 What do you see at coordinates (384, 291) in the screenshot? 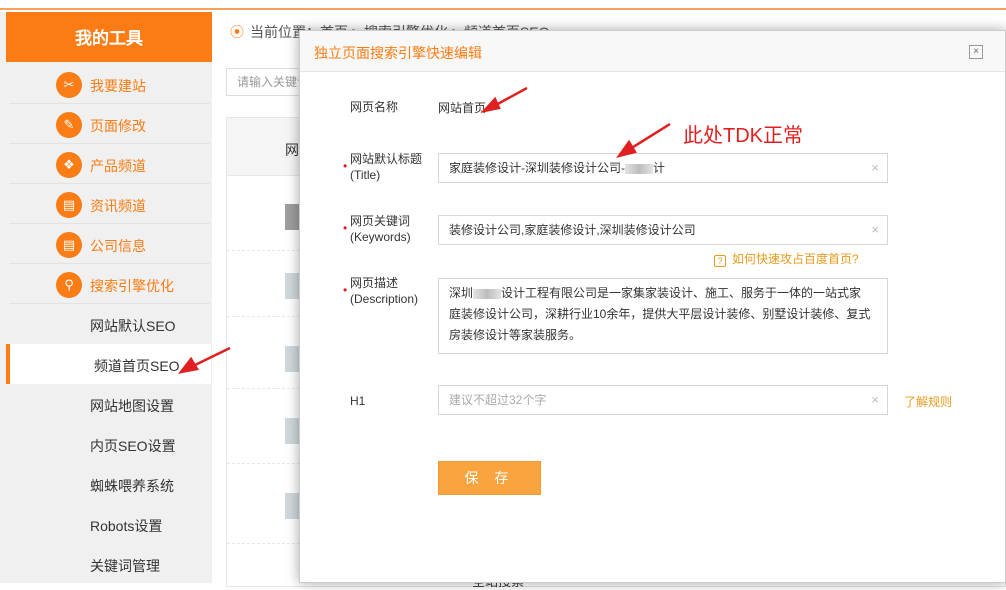
I see `description-label: 网页描述 (Description)` at bounding box center [384, 291].